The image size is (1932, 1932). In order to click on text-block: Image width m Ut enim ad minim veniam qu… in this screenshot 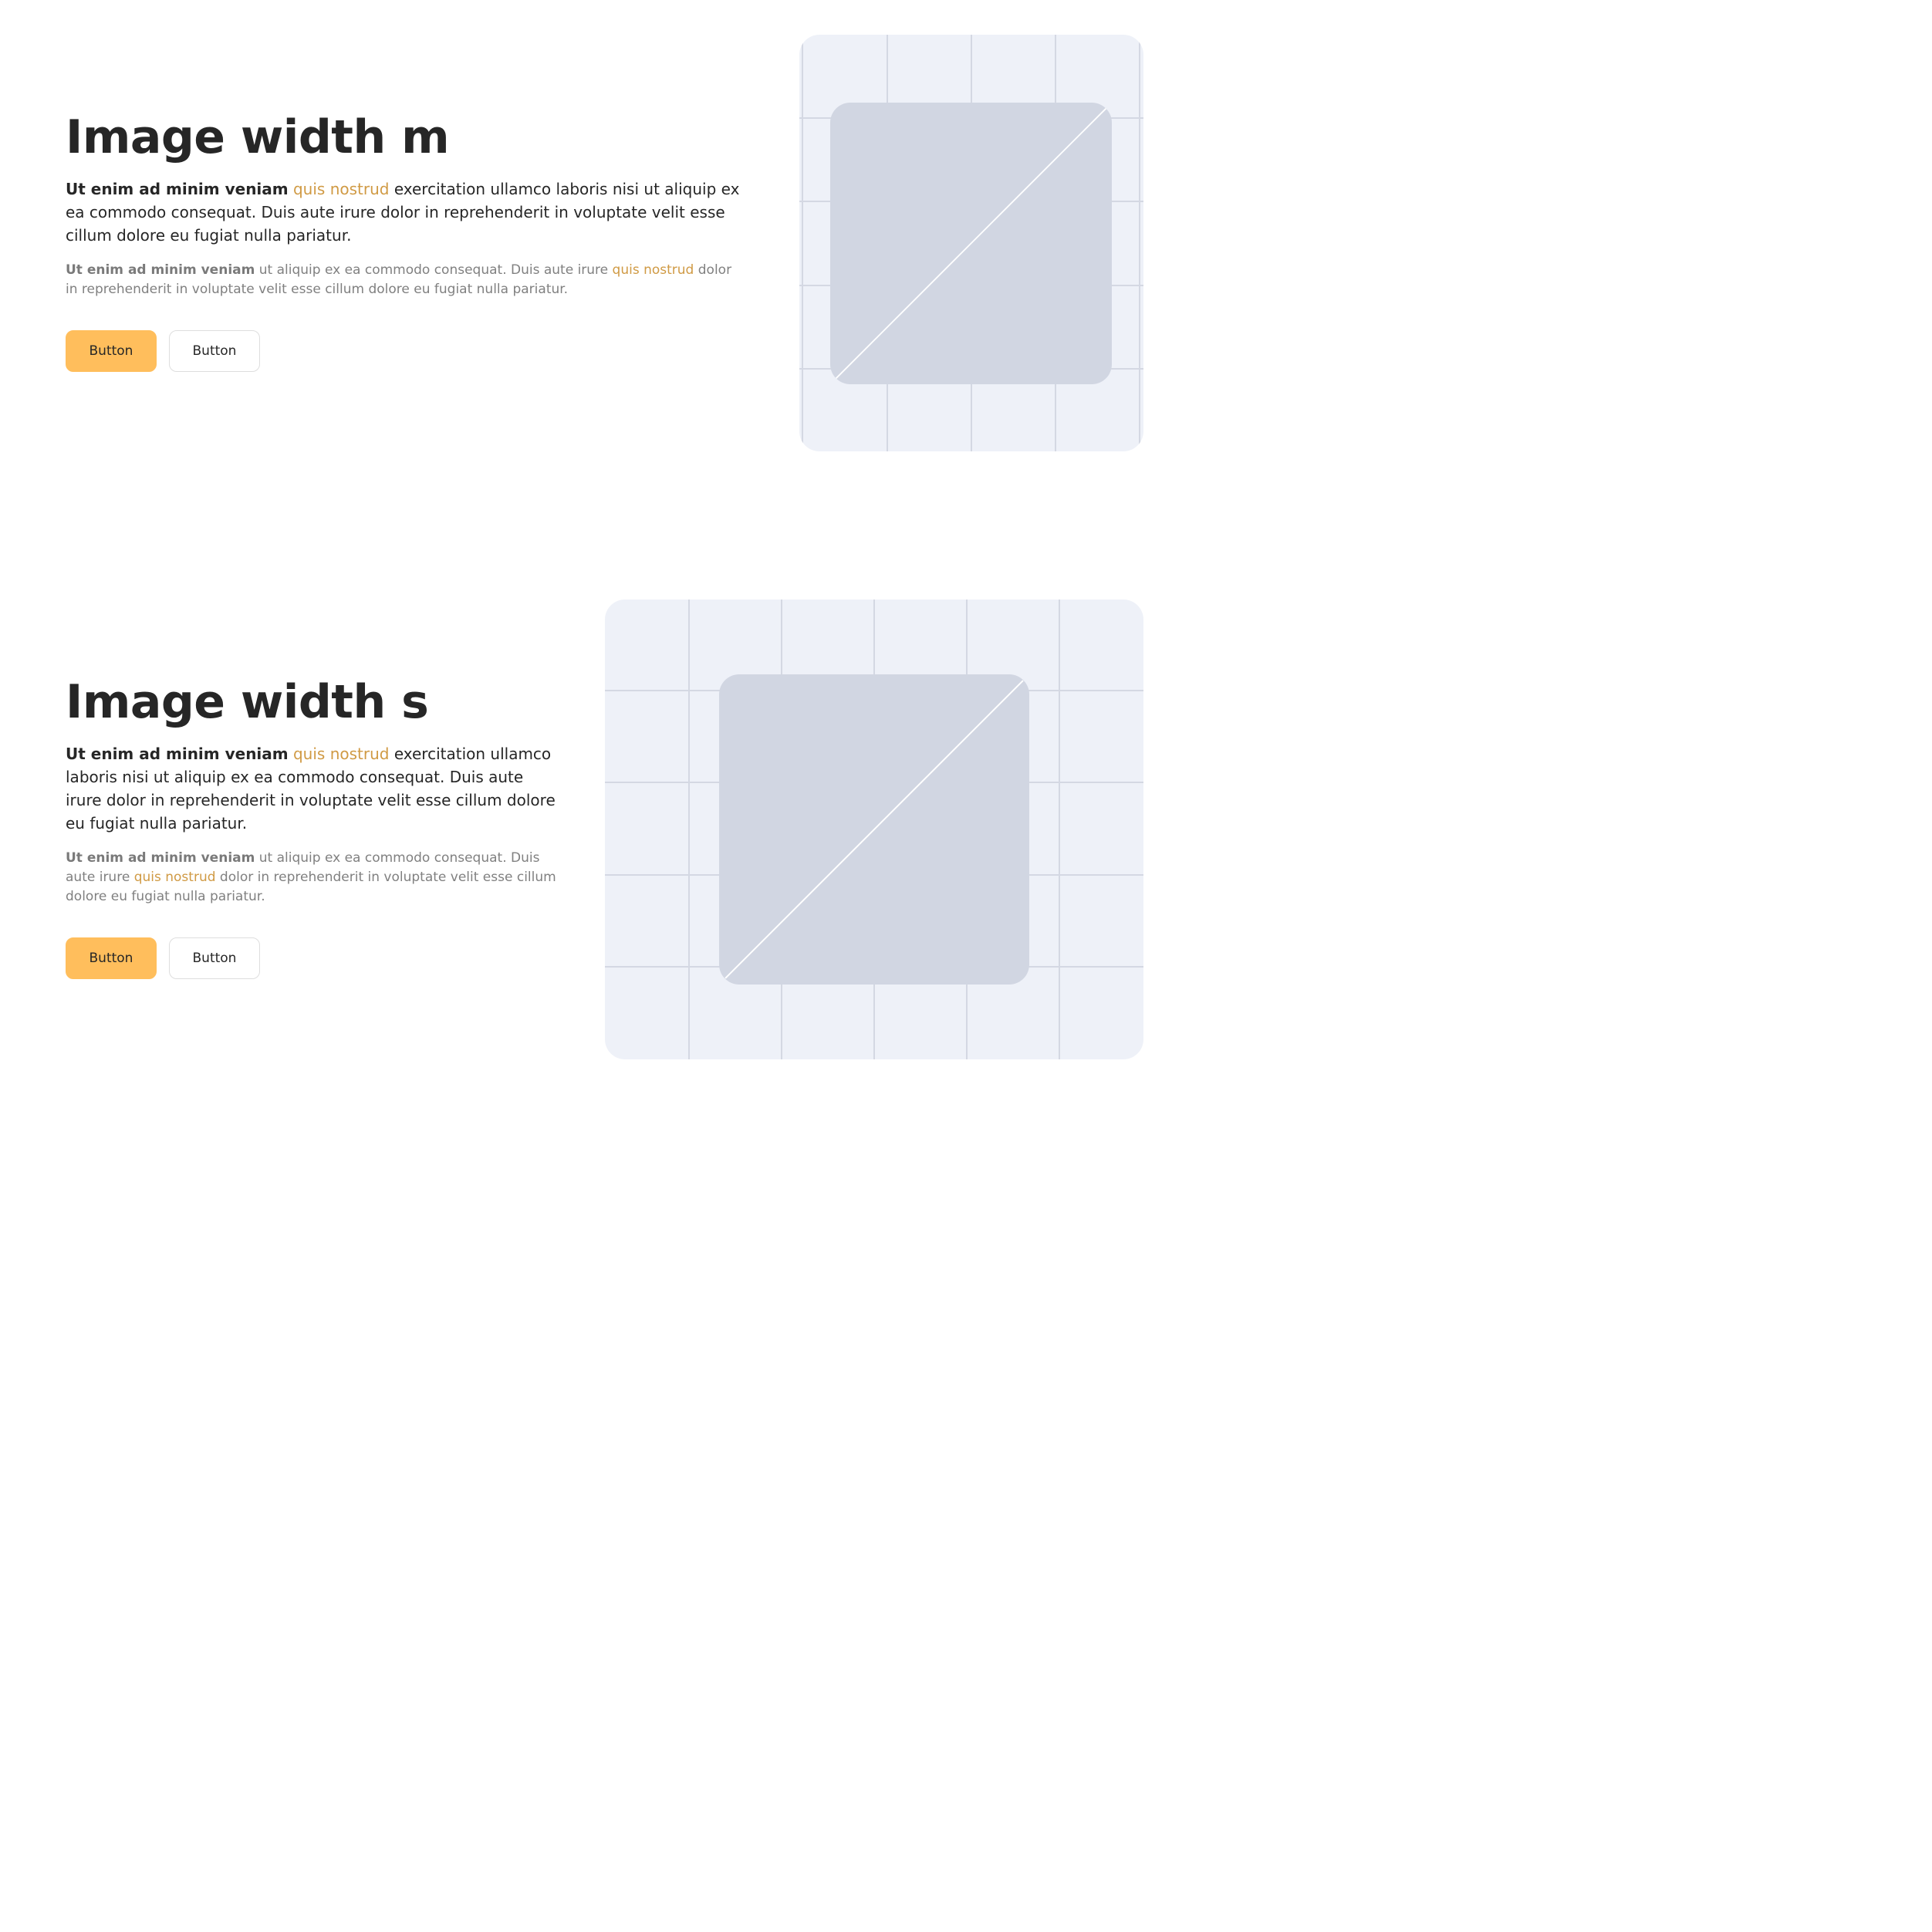, I will do `click(405, 240)`.